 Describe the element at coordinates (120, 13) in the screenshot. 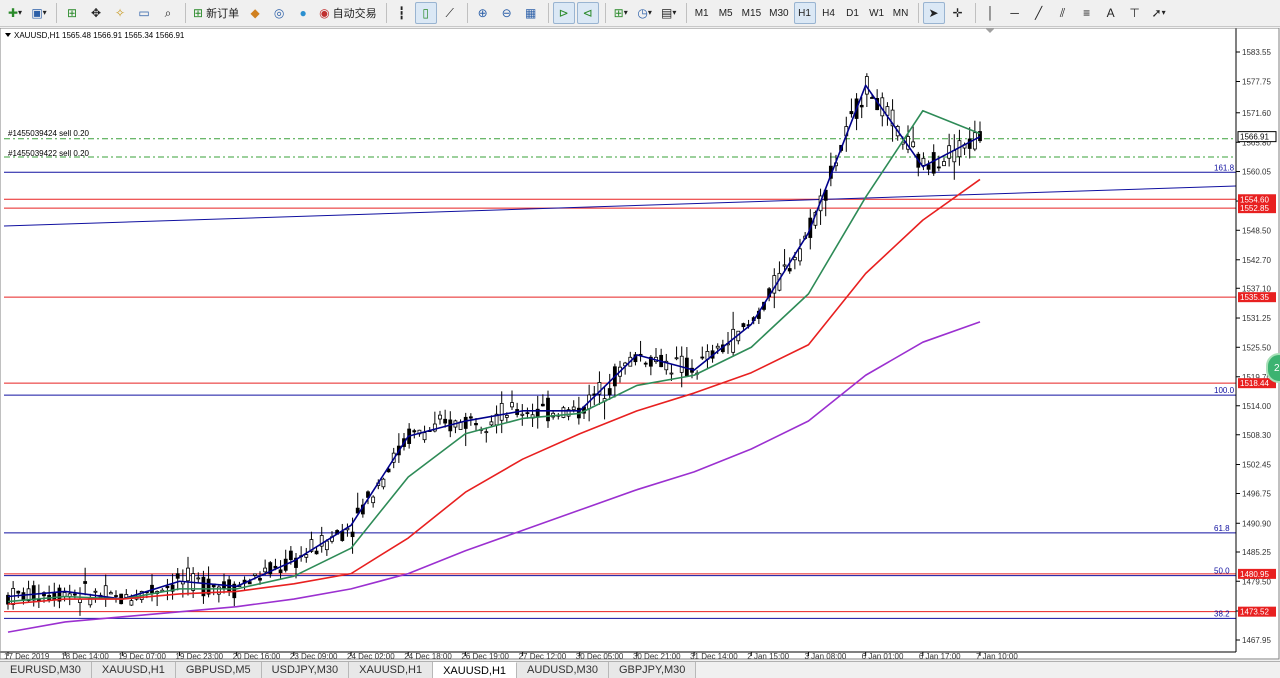

I see `navigator-button: ✧` at that location.